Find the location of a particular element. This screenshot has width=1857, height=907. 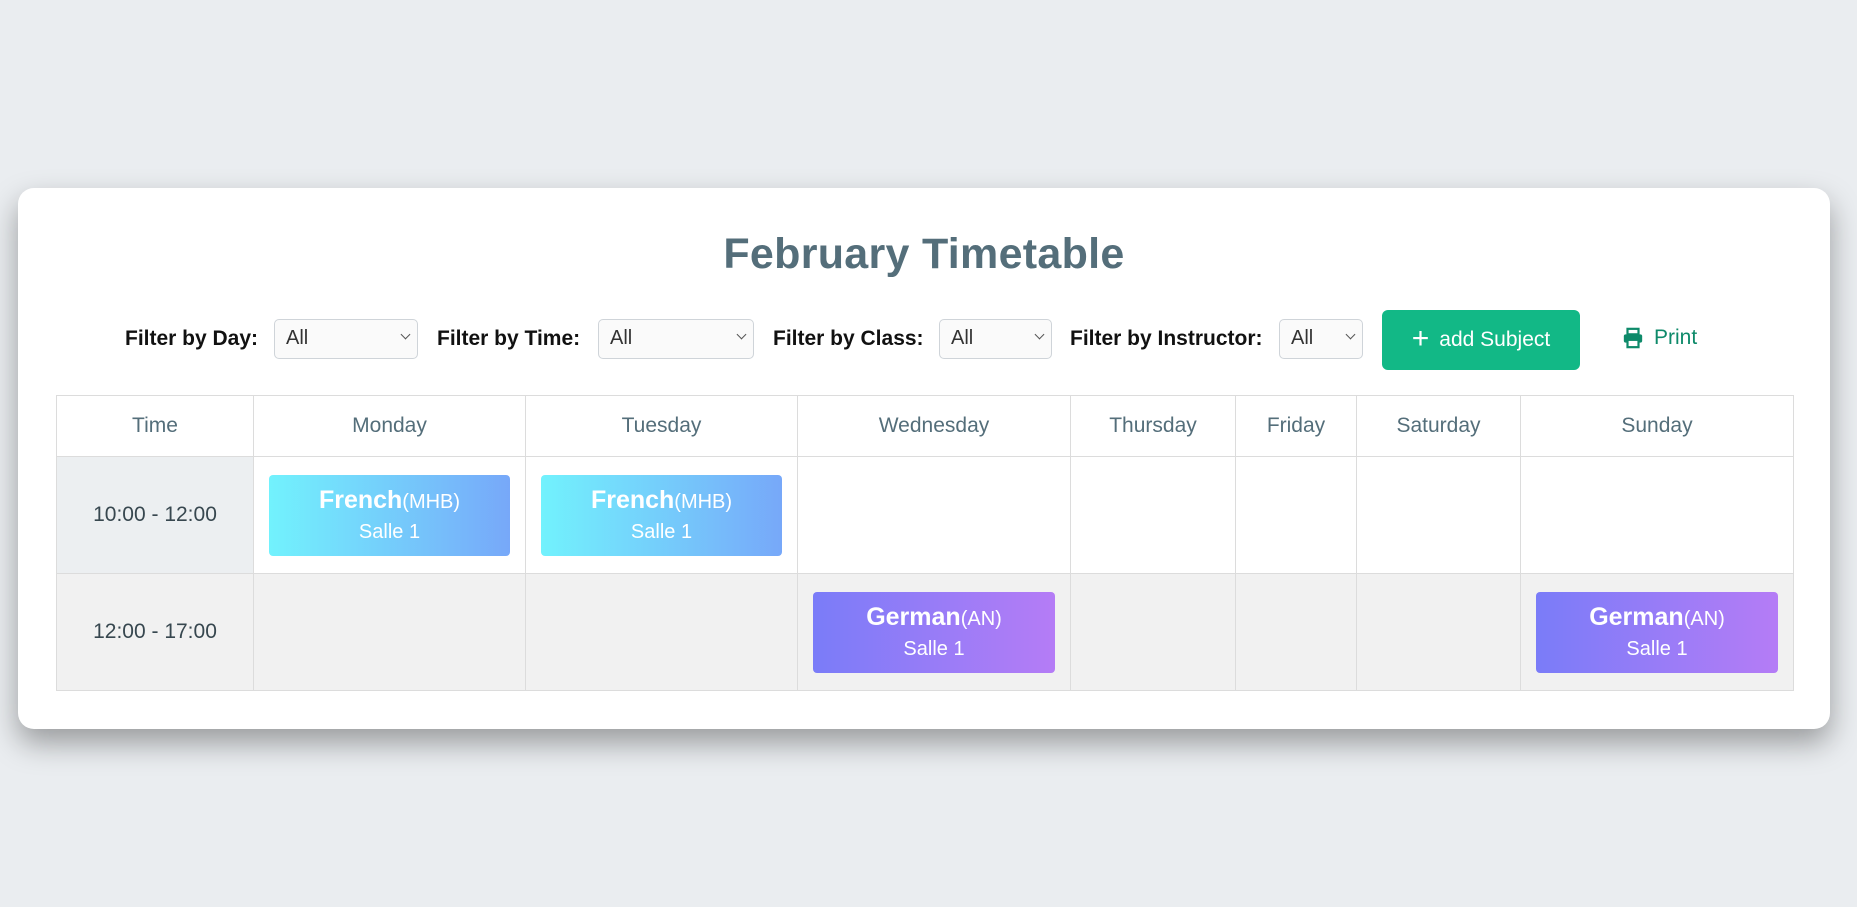

filter-class-label: Filter by Class: is located at coordinates (848, 338).